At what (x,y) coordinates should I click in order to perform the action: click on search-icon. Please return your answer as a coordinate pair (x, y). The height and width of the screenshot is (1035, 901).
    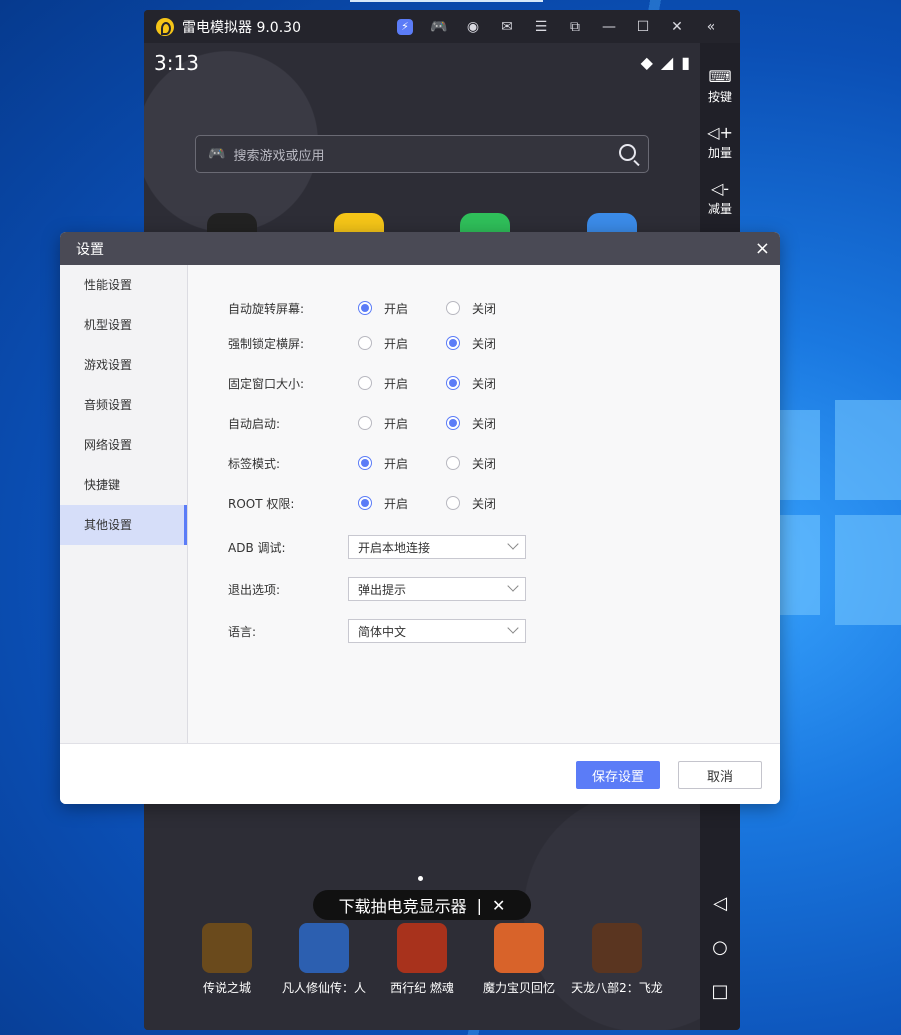
    Looking at the image, I should click on (627, 152).